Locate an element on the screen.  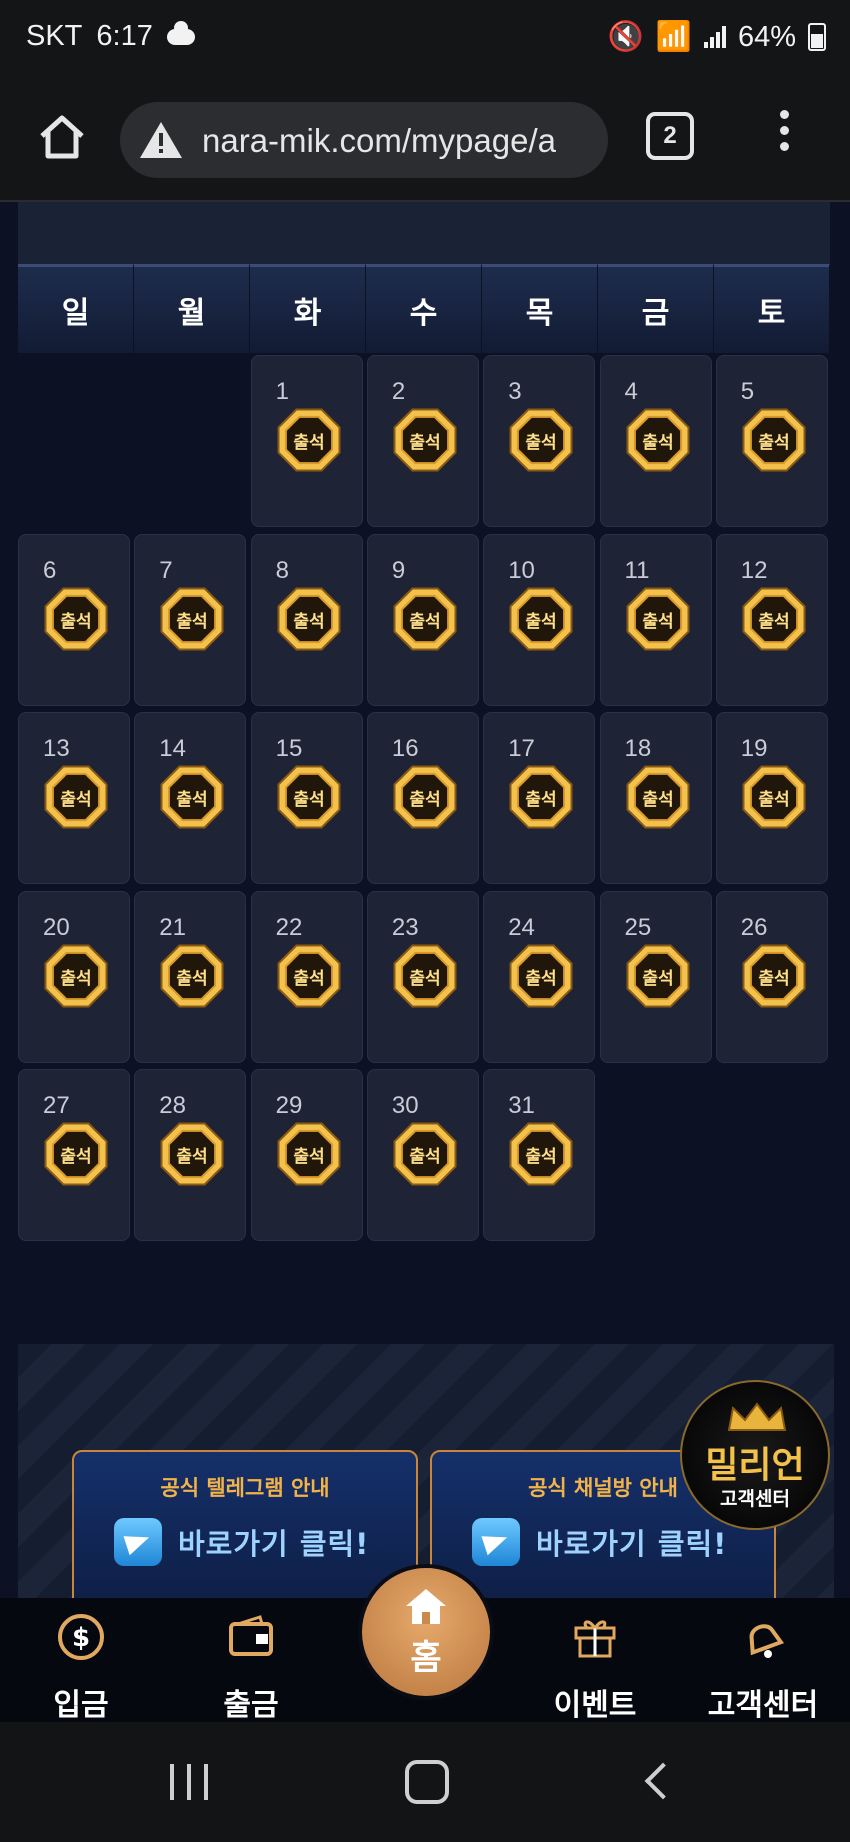
calendar-day-cell: 31 출석 is located at coordinates (539, 1155).